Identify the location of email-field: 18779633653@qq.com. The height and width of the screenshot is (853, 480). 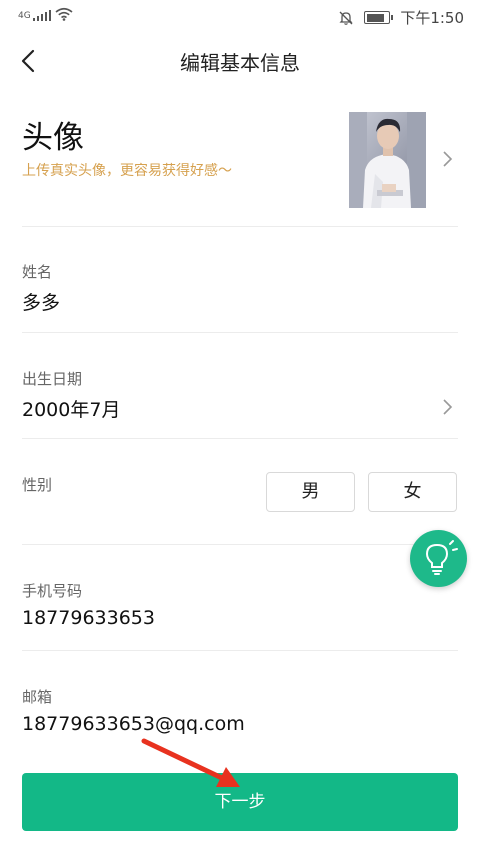
(133, 724).